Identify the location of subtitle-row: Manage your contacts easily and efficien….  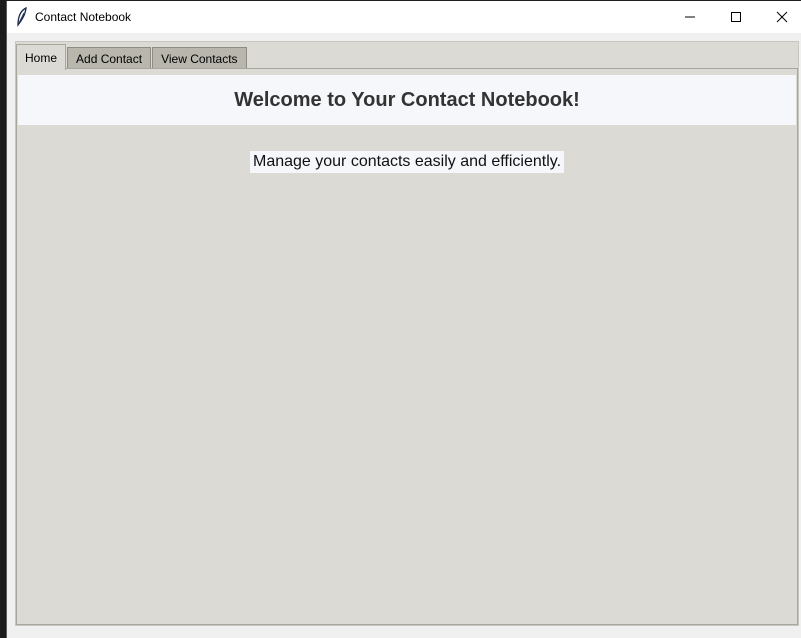
(407, 162).